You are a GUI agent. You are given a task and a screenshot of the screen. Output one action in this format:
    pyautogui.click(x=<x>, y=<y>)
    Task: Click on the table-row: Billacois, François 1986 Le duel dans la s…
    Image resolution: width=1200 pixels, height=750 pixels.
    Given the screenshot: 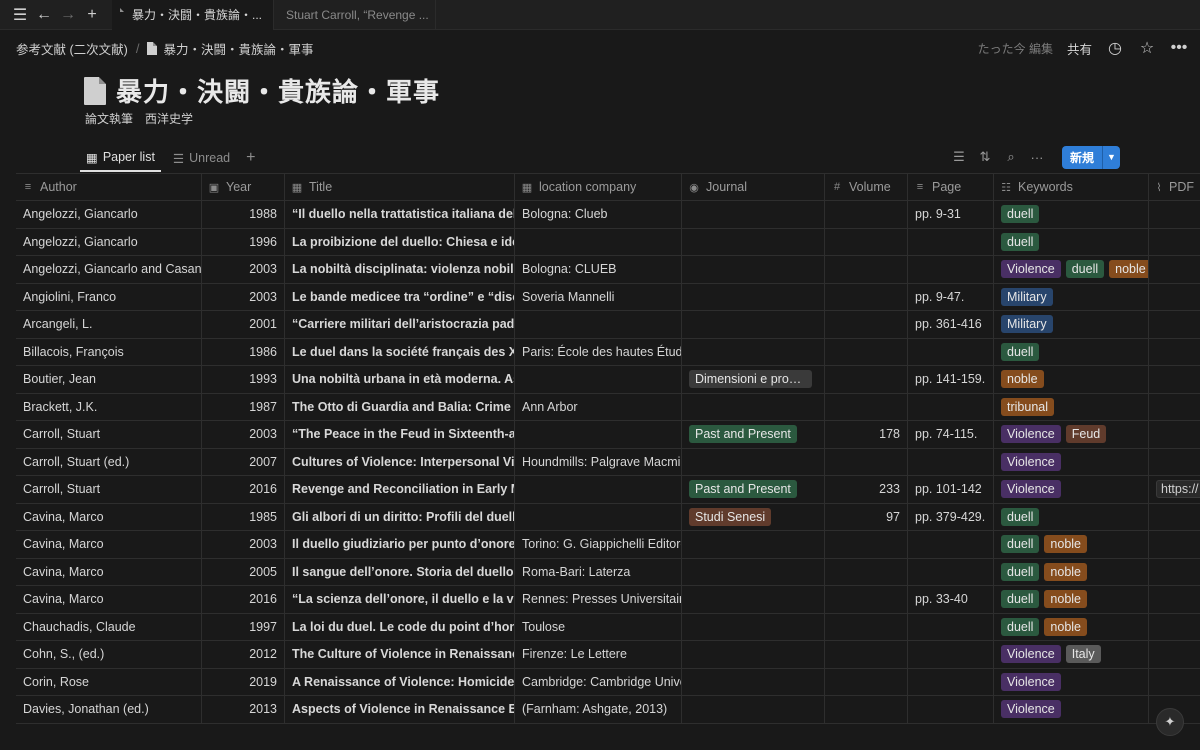 What is the action you would take?
    pyautogui.click(x=608, y=352)
    